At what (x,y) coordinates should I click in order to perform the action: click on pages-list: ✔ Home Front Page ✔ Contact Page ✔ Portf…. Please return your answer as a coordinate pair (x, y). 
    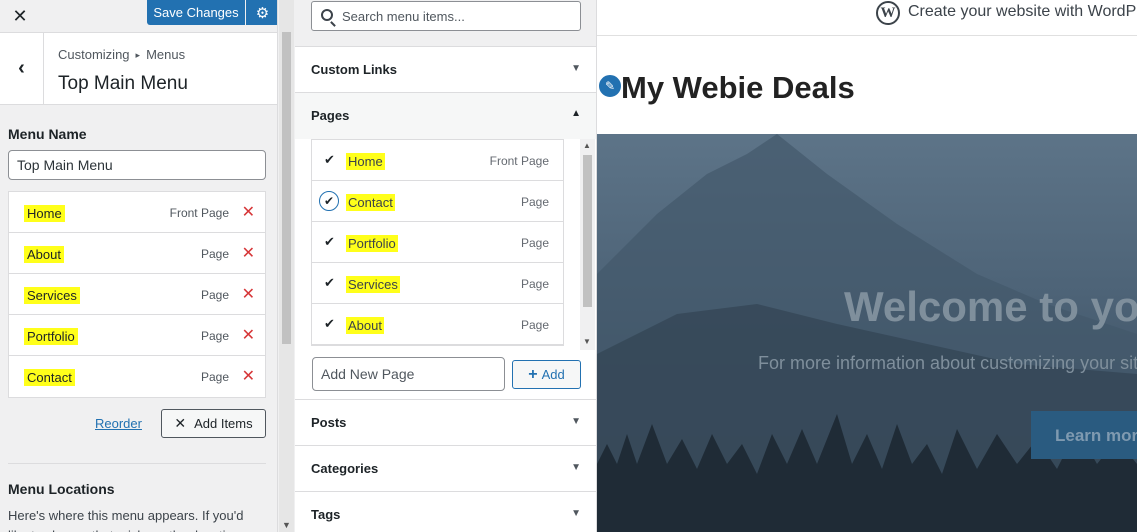
    Looking at the image, I should click on (437, 242).